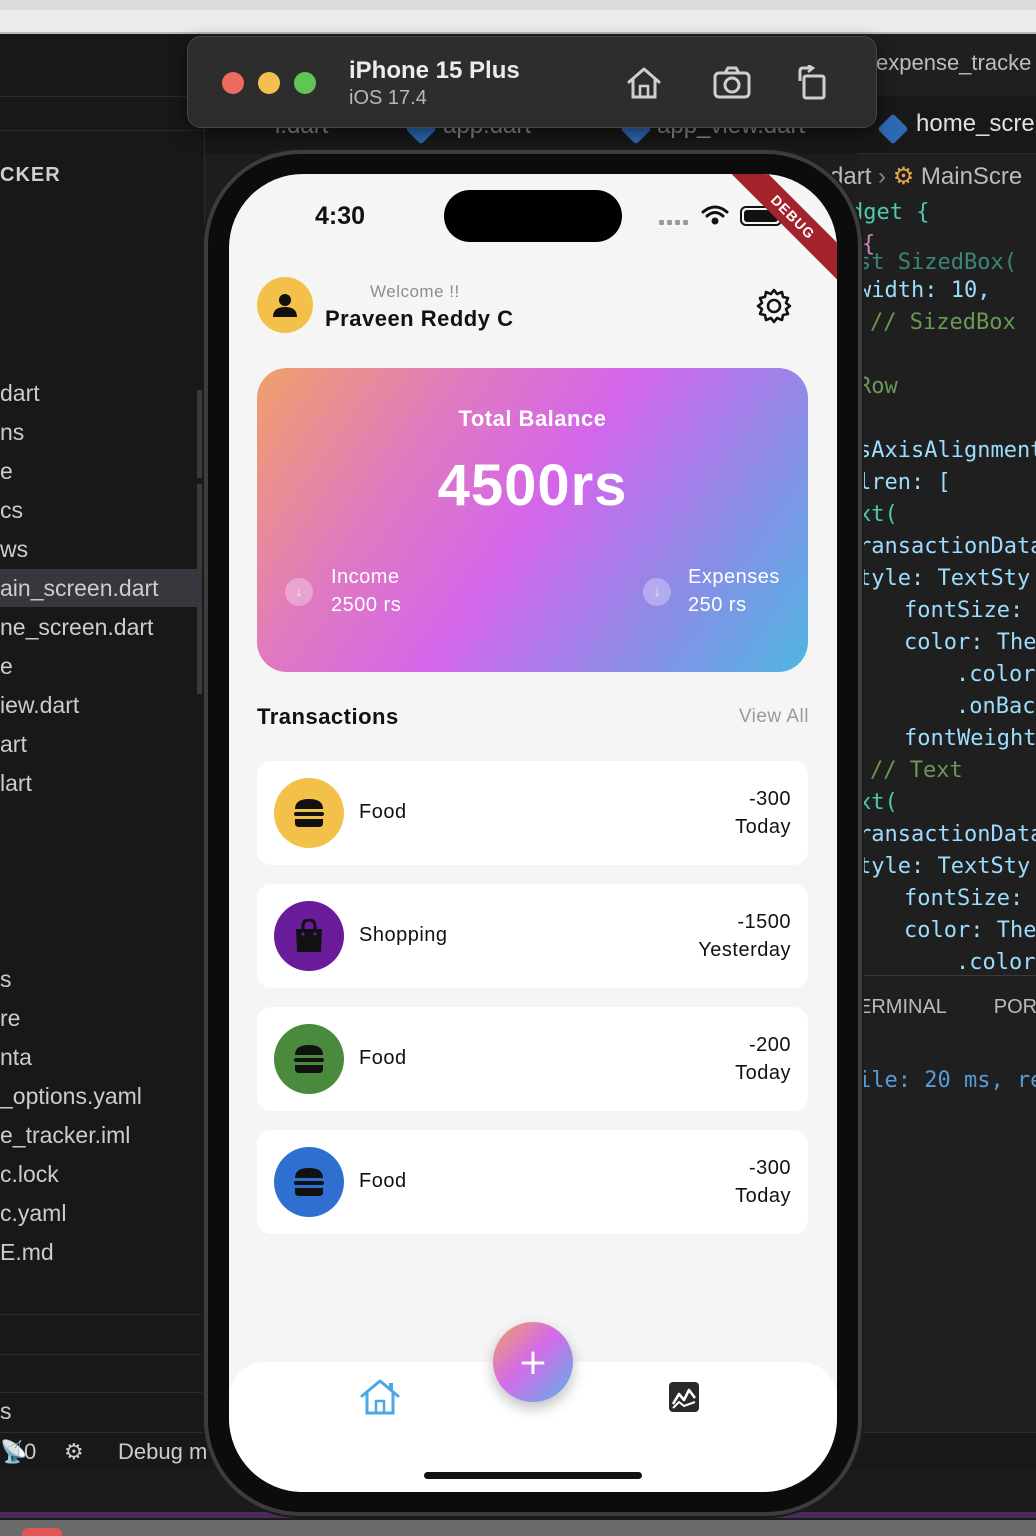 The width and height of the screenshot is (1036, 1536). I want to click on dynamic-island, so click(533, 216).